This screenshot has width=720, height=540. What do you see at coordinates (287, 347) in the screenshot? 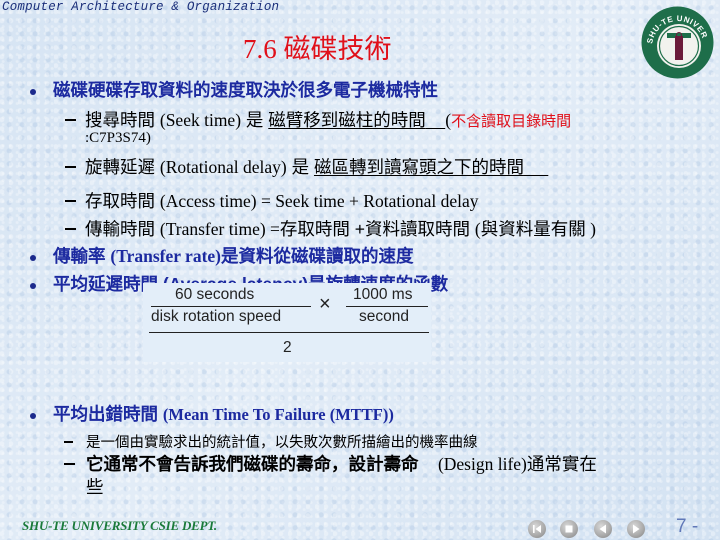
I see `formula-divisor: 2` at bounding box center [287, 347].